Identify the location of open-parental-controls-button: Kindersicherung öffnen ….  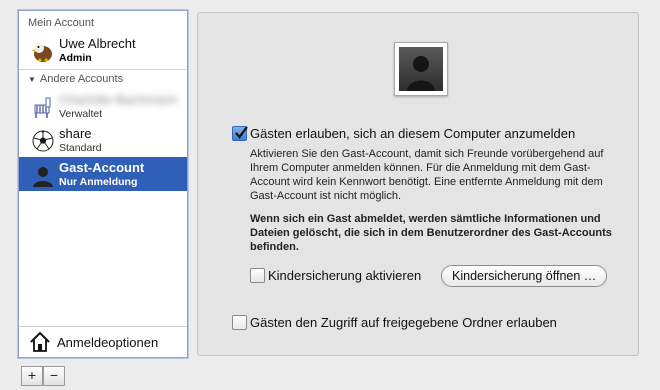
(524, 276).